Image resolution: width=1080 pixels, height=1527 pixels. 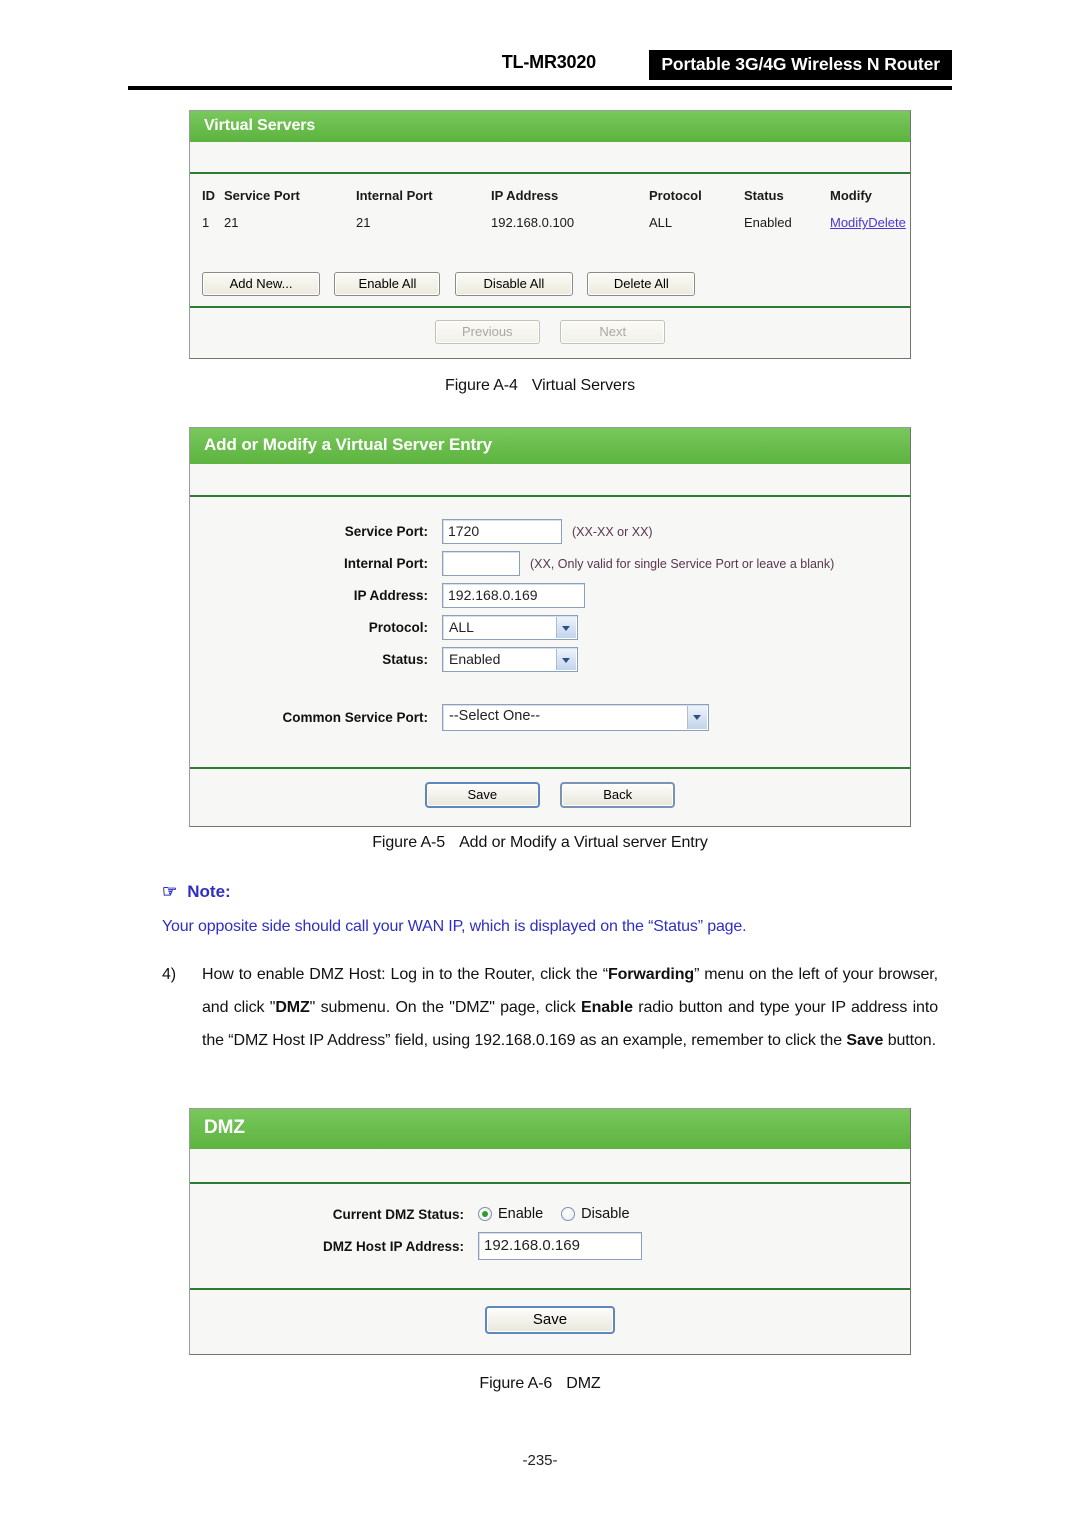 What do you see at coordinates (510, 659) in the screenshot?
I see `status-select: Enabled` at bounding box center [510, 659].